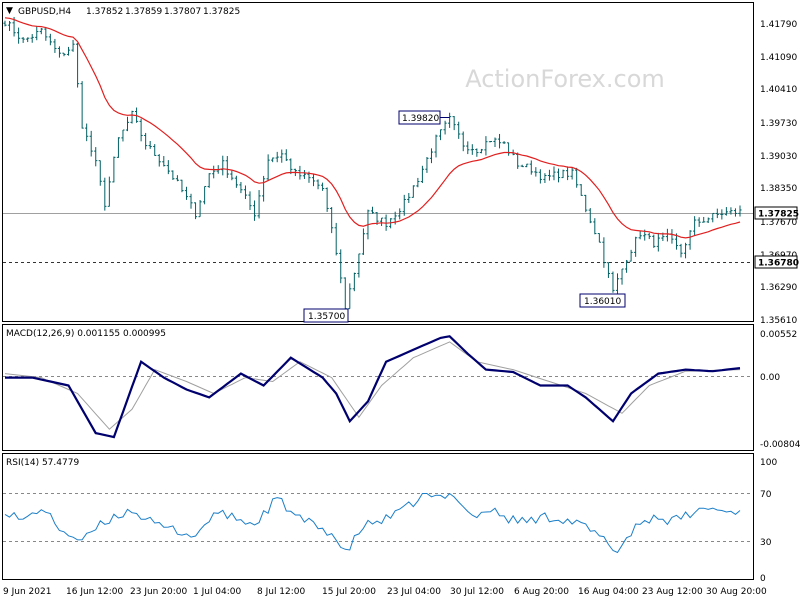  Describe the element at coordinates (414, 592) in the screenshot. I see `x-tick-label: 23 Jul 04:00` at that location.